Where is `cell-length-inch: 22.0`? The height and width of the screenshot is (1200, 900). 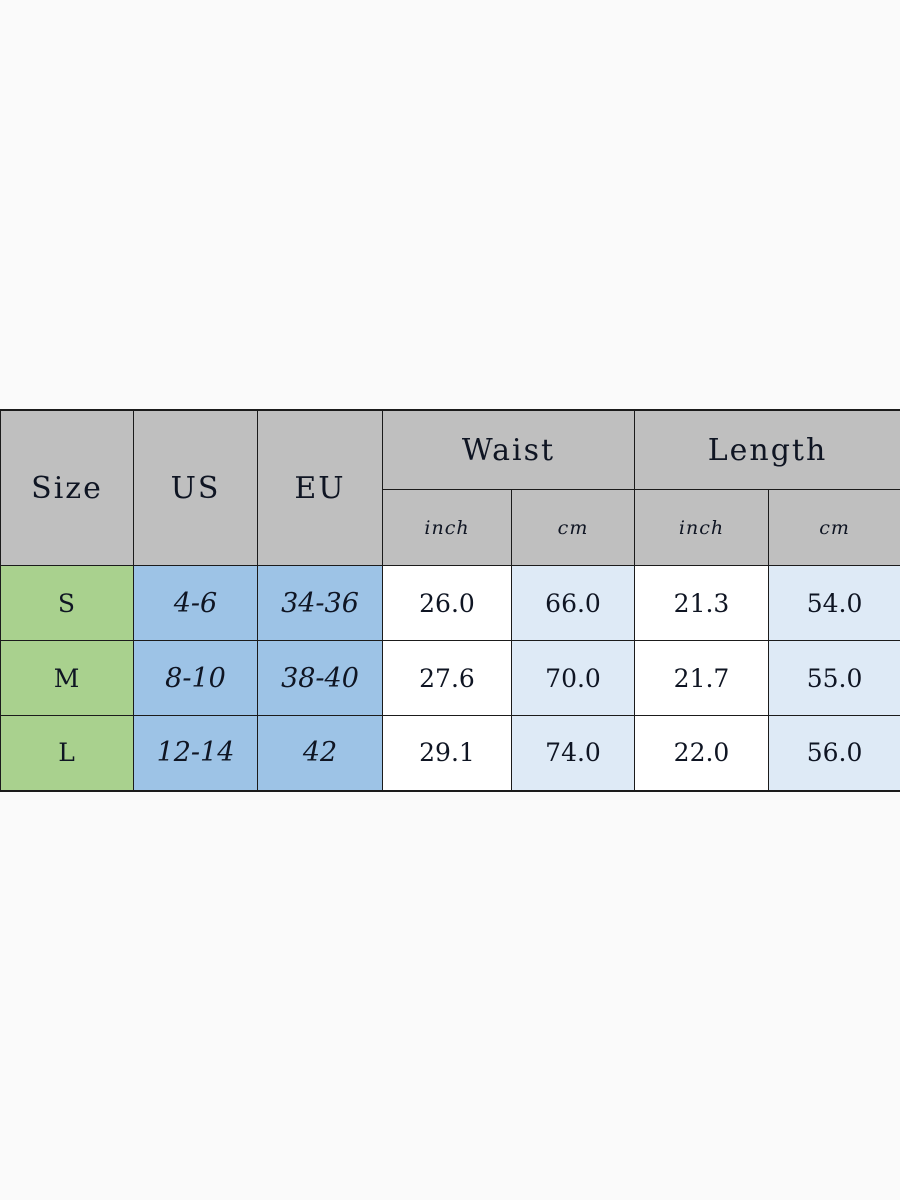 cell-length-inch: 22.0 is located at coordinates (702, 753).